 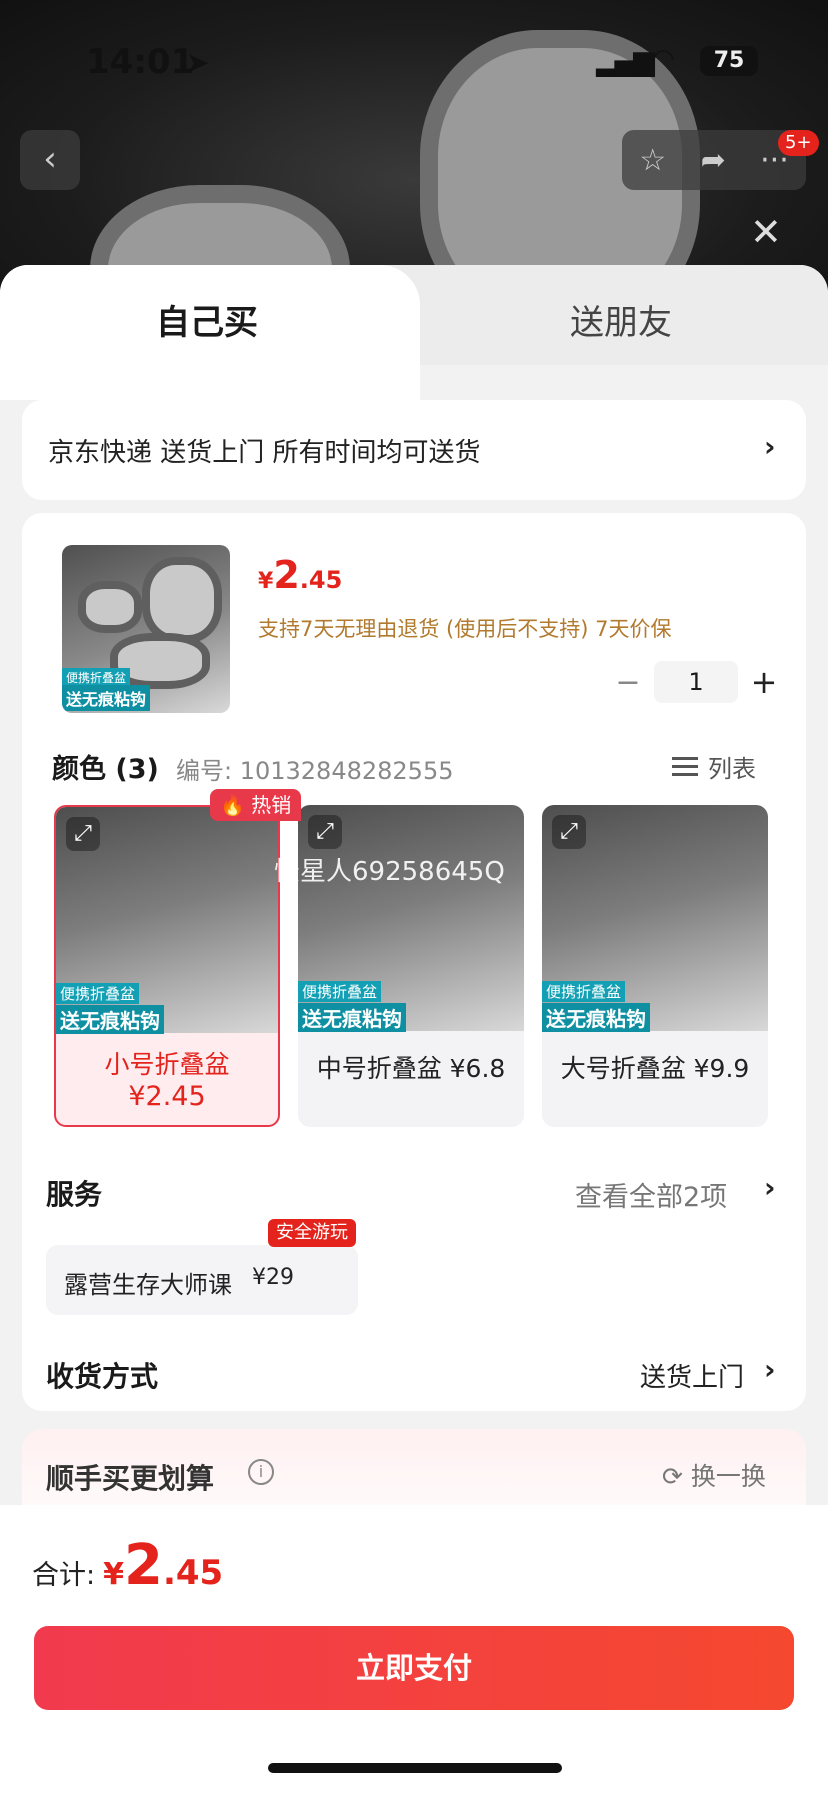 I want to click on watermark-text: 憬星人69258645Q, so click(x=389, y=872).